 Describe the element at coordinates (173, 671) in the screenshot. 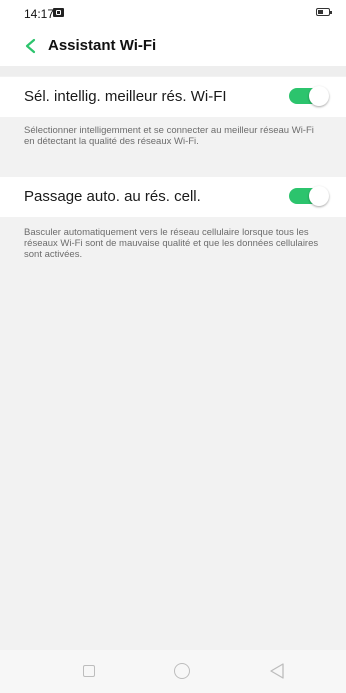

I see `navigation-bar` at that location.